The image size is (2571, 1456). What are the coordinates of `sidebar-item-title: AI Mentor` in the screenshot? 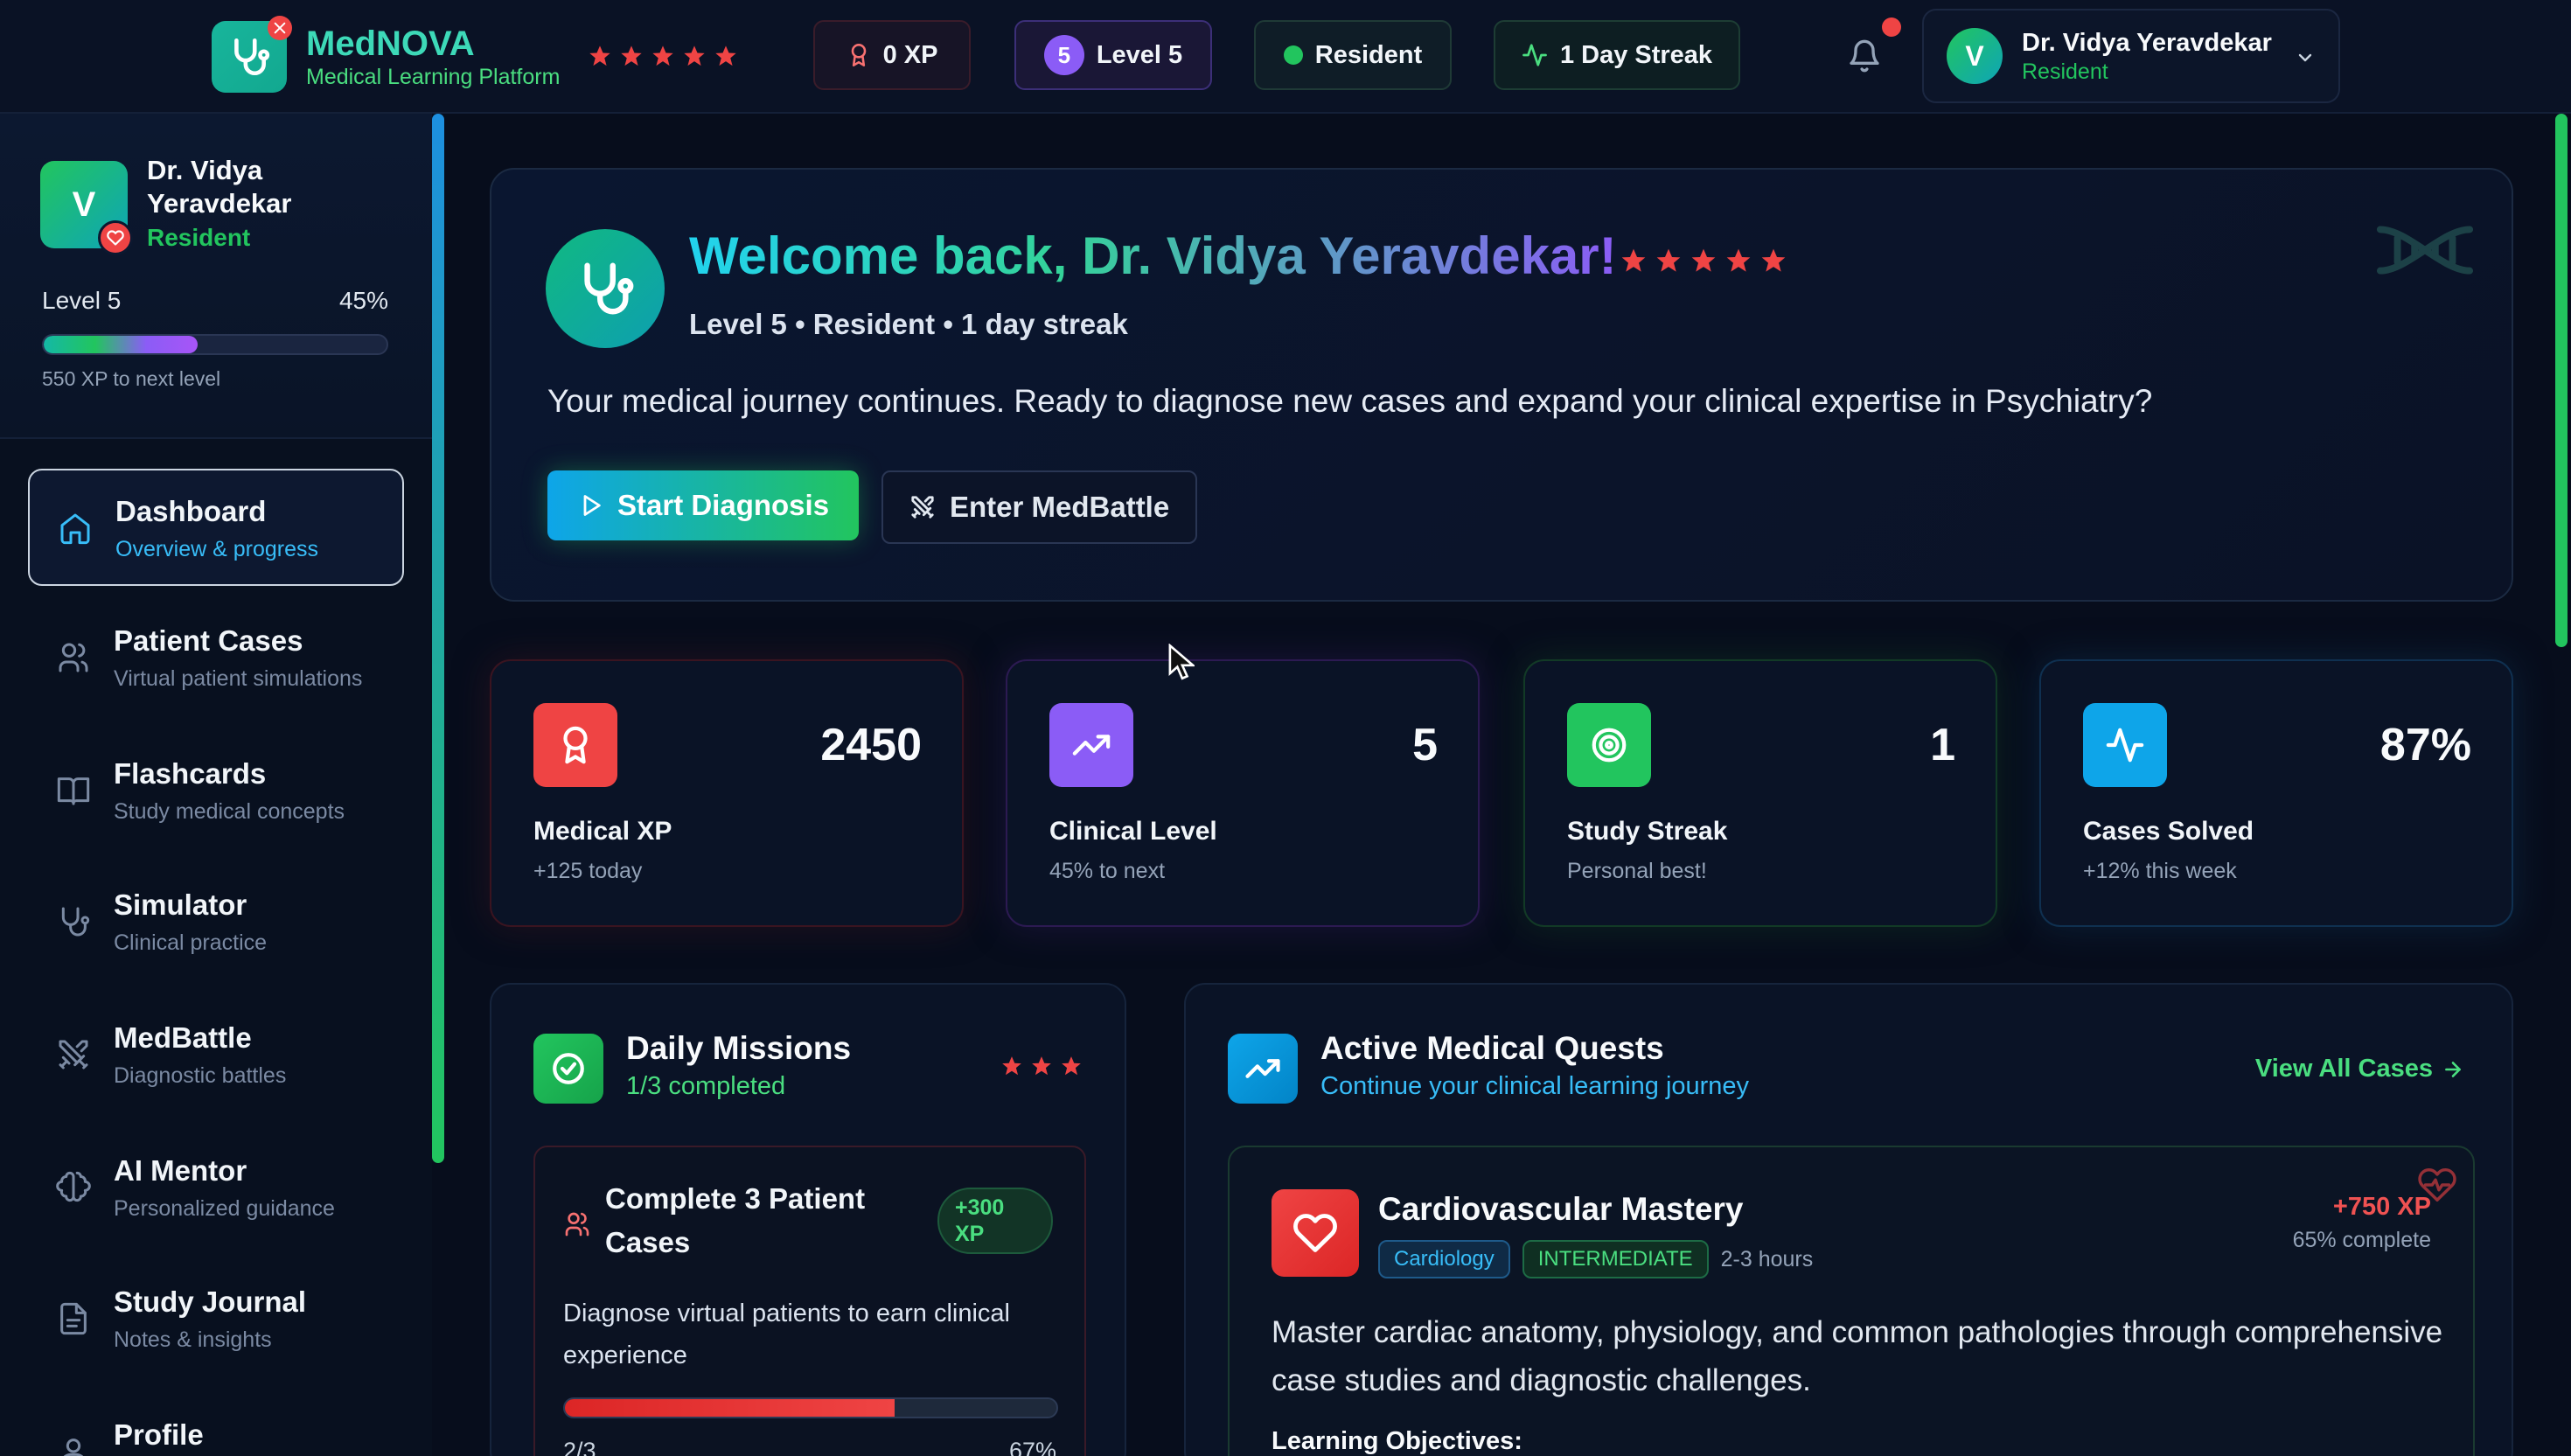 It's located at (180, 1170).